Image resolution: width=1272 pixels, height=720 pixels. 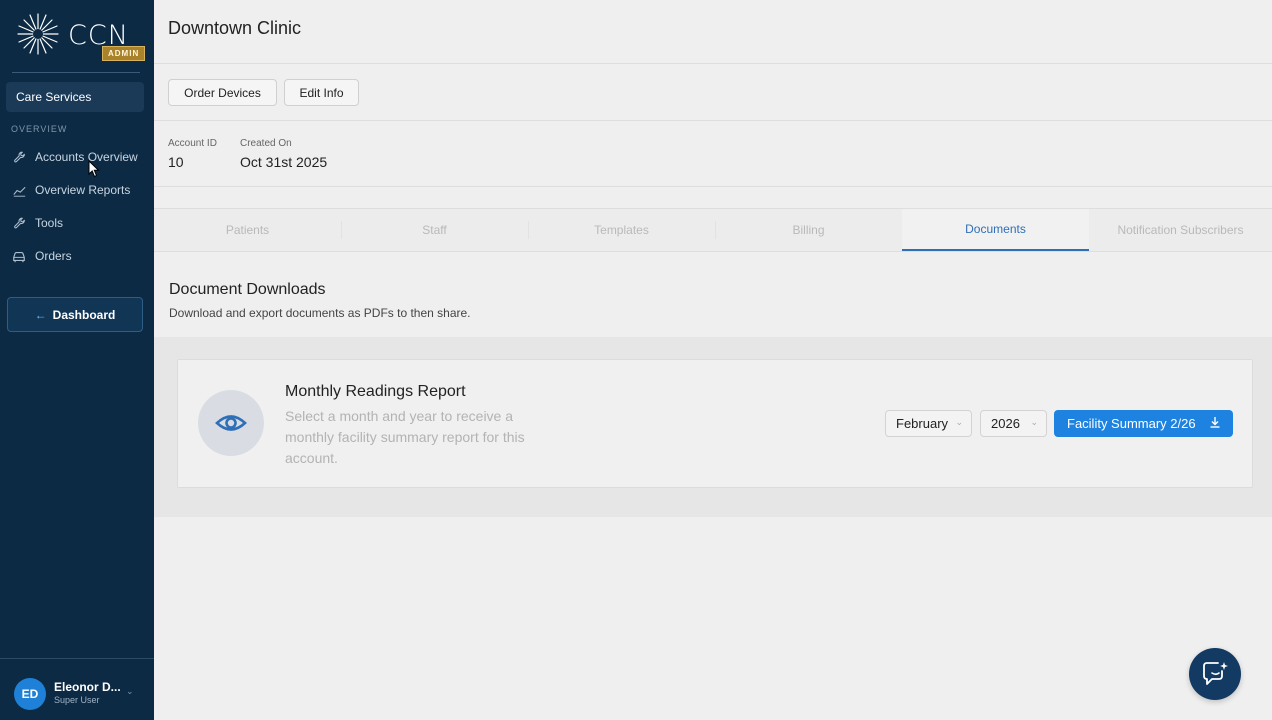 I want to click on sidebar-item-accounts-overview: Accounts Overview, so click(x=80, y=157).